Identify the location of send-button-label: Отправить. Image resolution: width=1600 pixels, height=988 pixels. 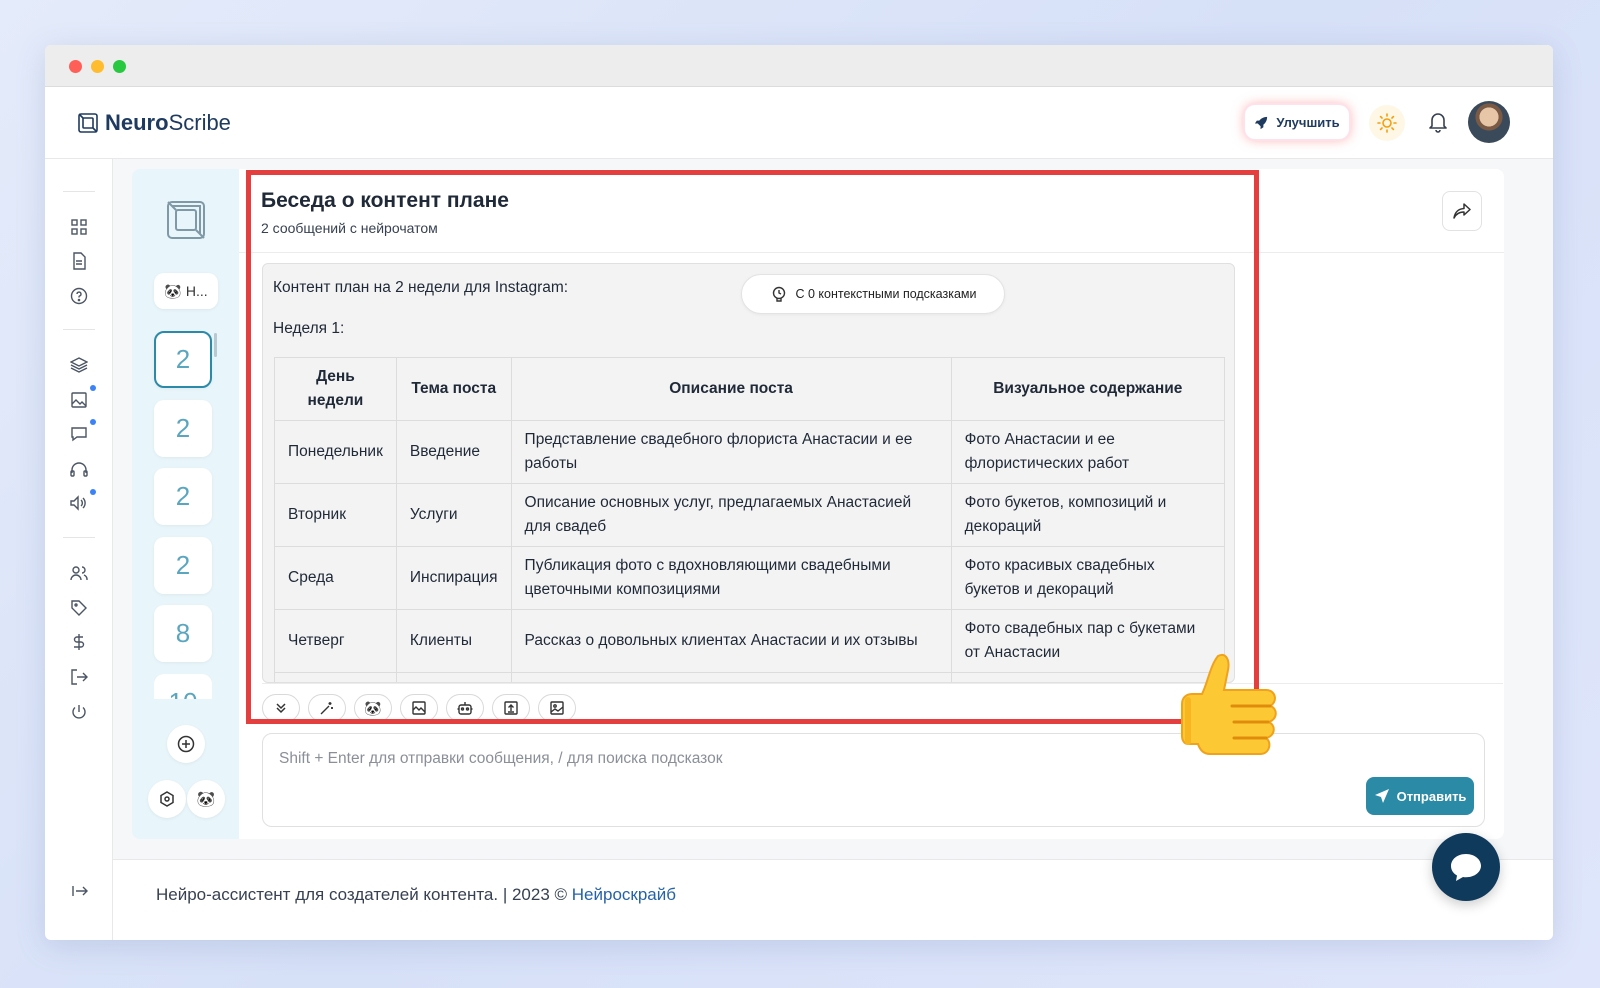
(1431, 796).